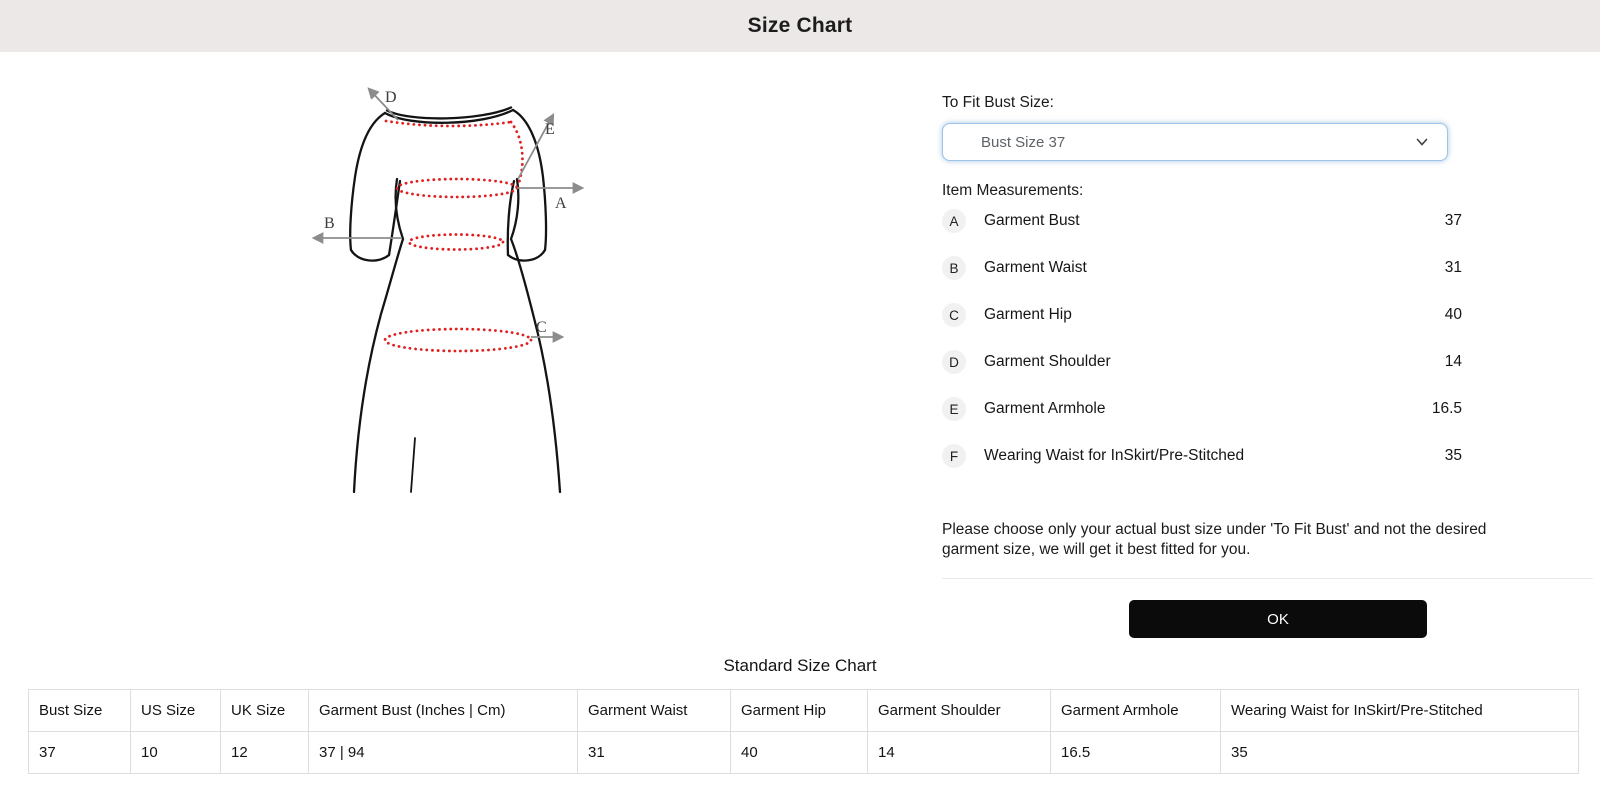  What do you see at coordinates (175, 752) in the screenshot?
I see `cell-us-size: 10` at bounding box center [175, 752].